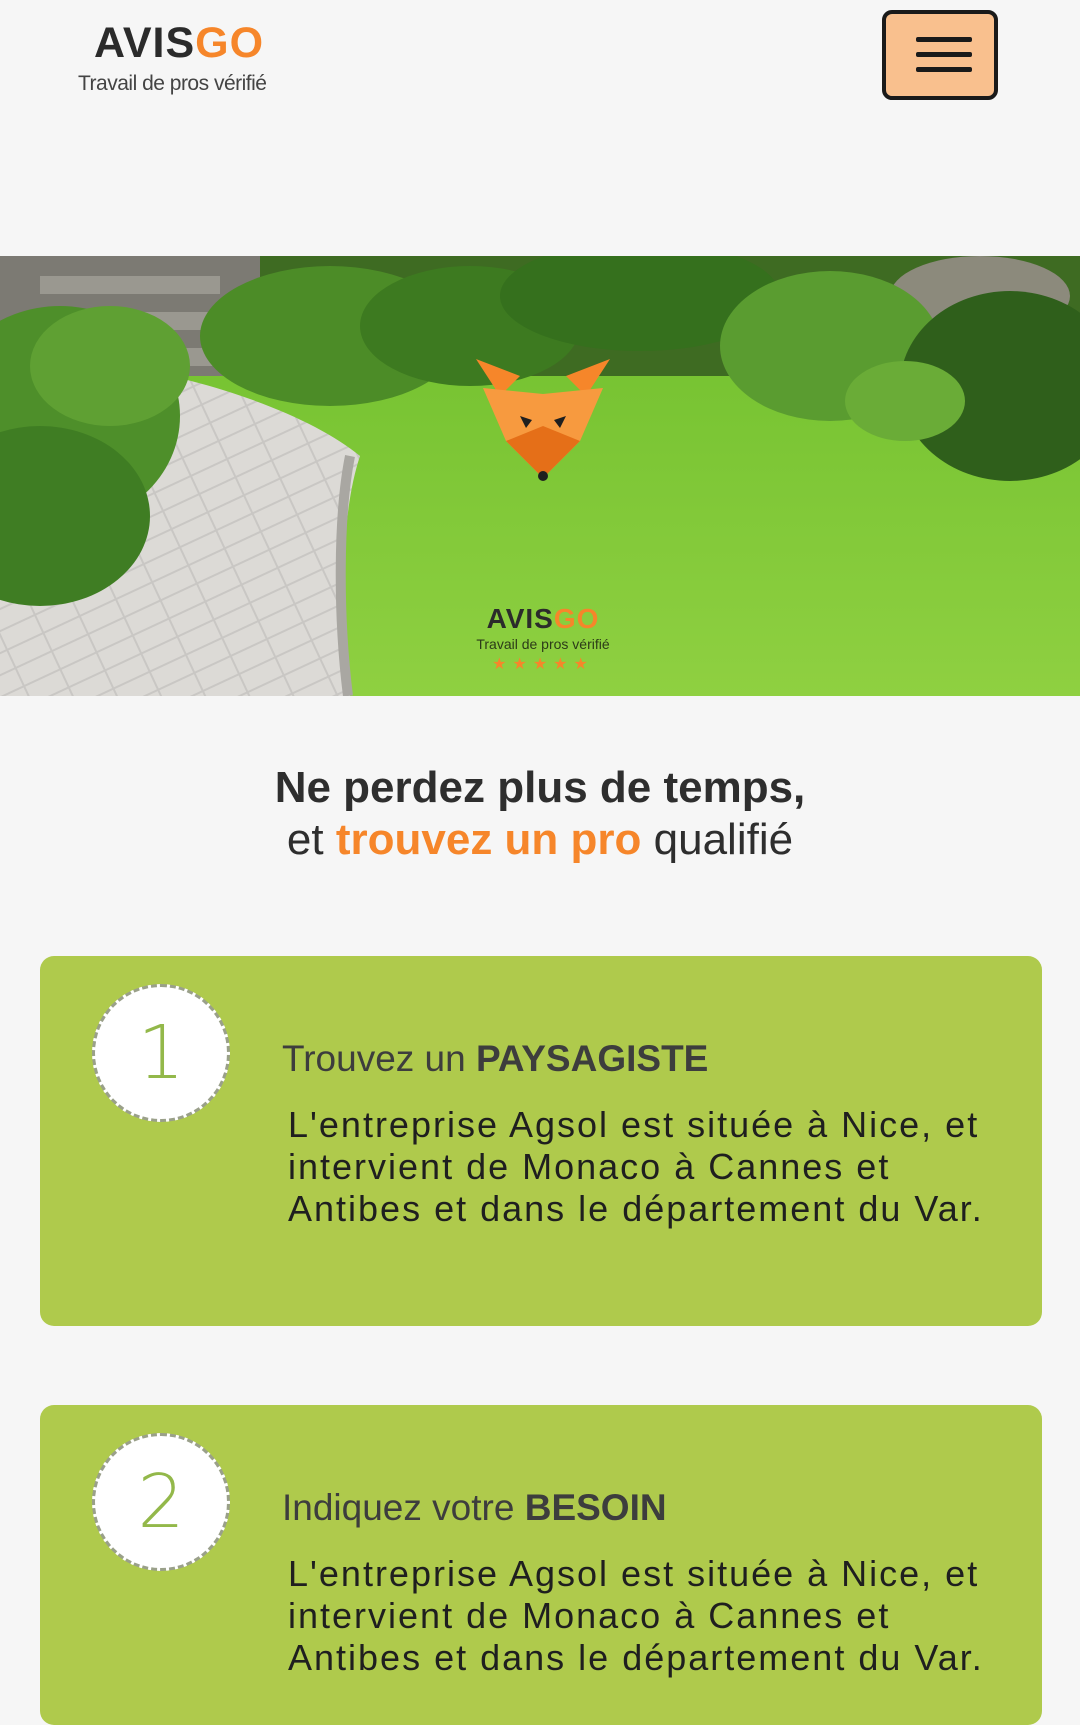  Describe the element at coordinates (540, 128) in the screenshot. I see `site-header: AVISGO Travail de pros vérifié` at that location.